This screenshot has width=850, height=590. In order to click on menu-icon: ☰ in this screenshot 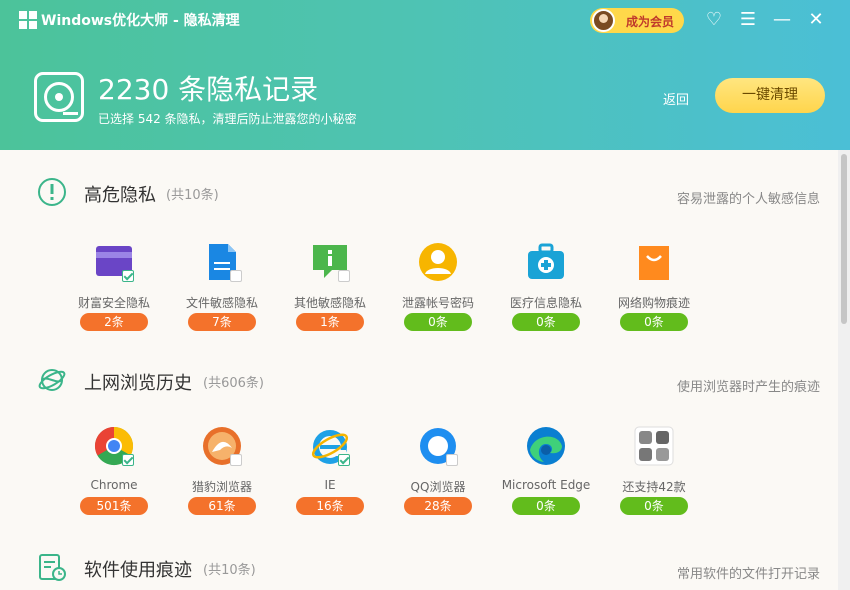, I will do `click(748, 20)`.